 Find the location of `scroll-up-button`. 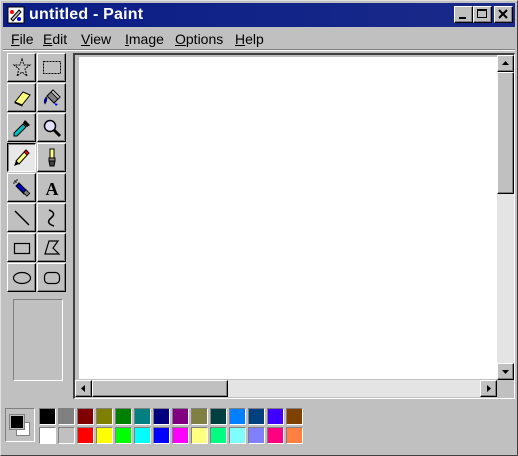

scroll-up-button is located at coordinates (505, 63).